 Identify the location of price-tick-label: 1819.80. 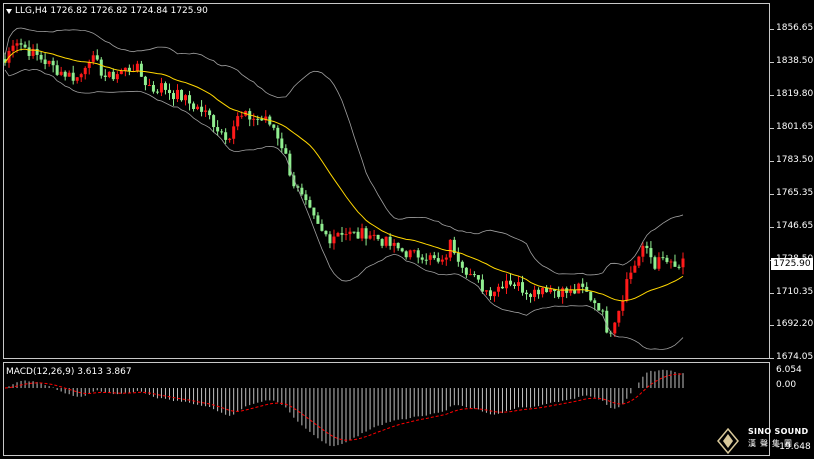
(795, 94).